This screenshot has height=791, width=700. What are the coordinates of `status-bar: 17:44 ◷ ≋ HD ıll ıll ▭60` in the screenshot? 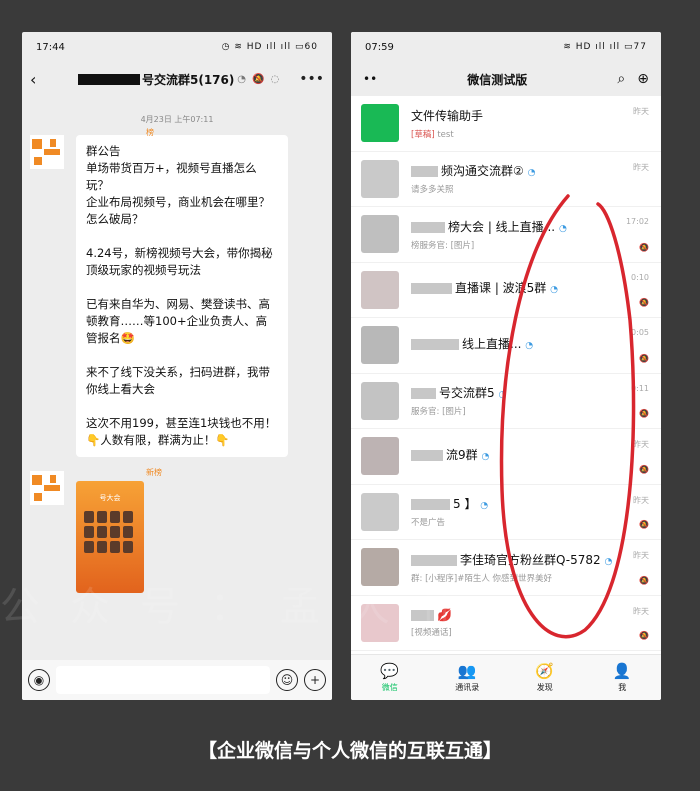 It's located at (177, 47).